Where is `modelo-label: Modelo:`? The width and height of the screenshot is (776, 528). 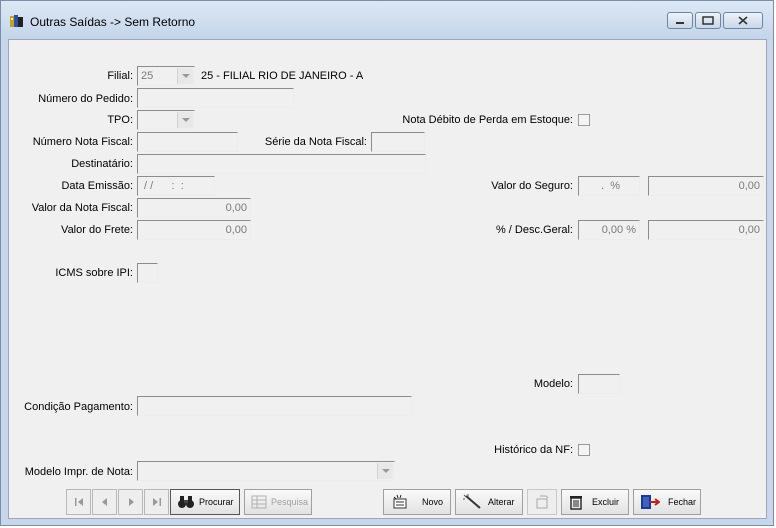 modelo-label: Modelo: is located at coordinates (553, 384).